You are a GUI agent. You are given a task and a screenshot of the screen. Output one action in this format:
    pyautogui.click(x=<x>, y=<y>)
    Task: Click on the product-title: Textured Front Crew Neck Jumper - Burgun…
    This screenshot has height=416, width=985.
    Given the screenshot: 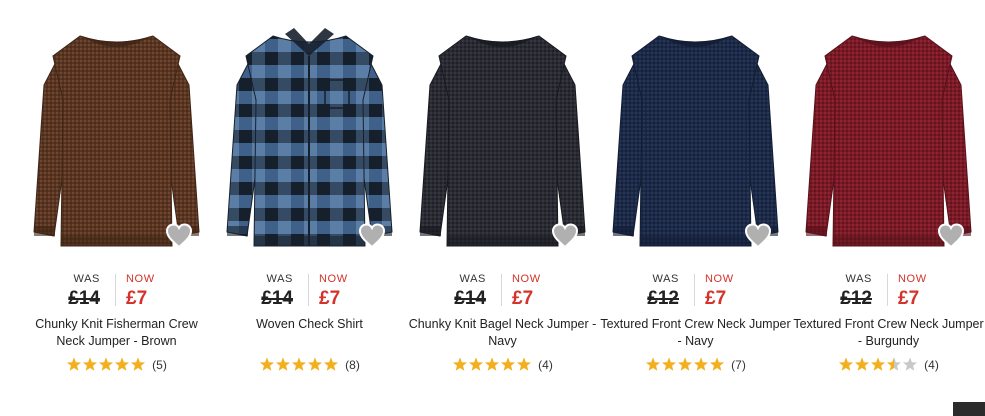 What is the action you would take?
    pyautogui.click(x=888, y=333)
    